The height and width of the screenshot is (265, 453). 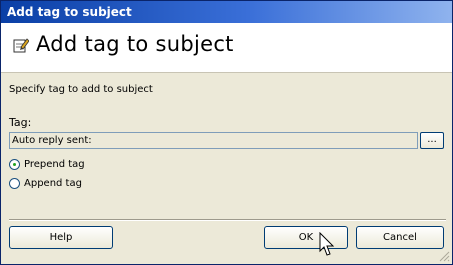 I want to click on page-title: Add tag to subject, so click(x=135, y=44).